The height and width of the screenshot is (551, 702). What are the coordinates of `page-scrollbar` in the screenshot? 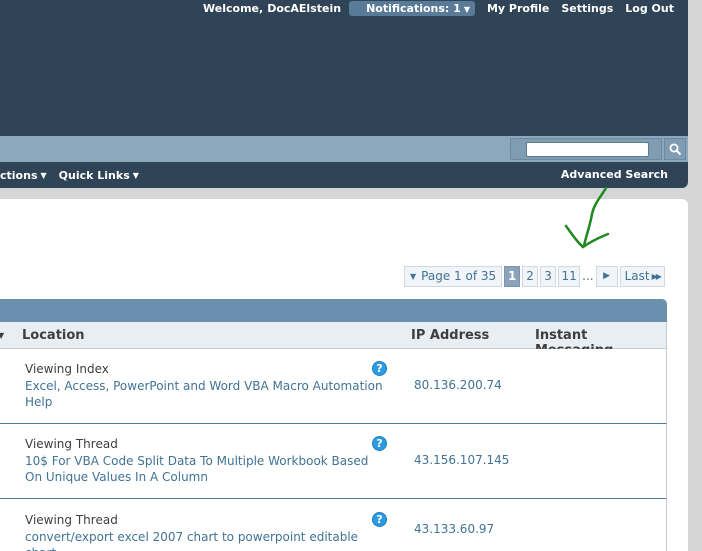 It's located at (695, 275).